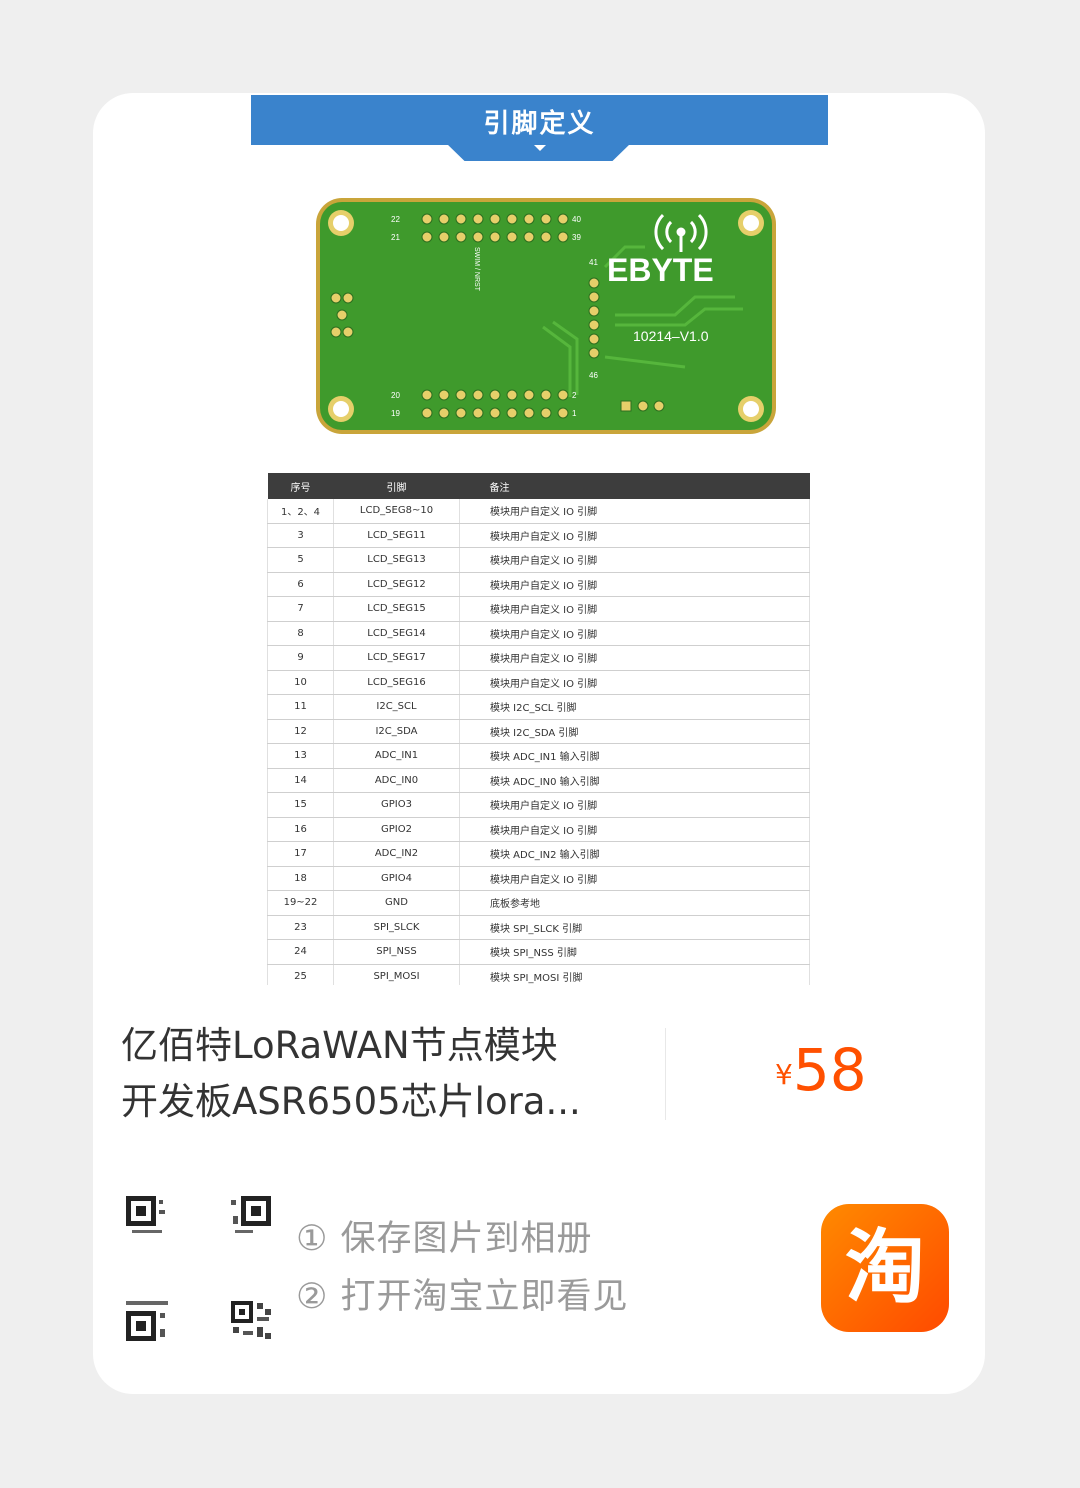 This screenshot has height=1488, width=1080. Describe the element at coordinates (396, 682) in the screenshot. I see `pin-name-cell: LCD_SEG16` at that location.